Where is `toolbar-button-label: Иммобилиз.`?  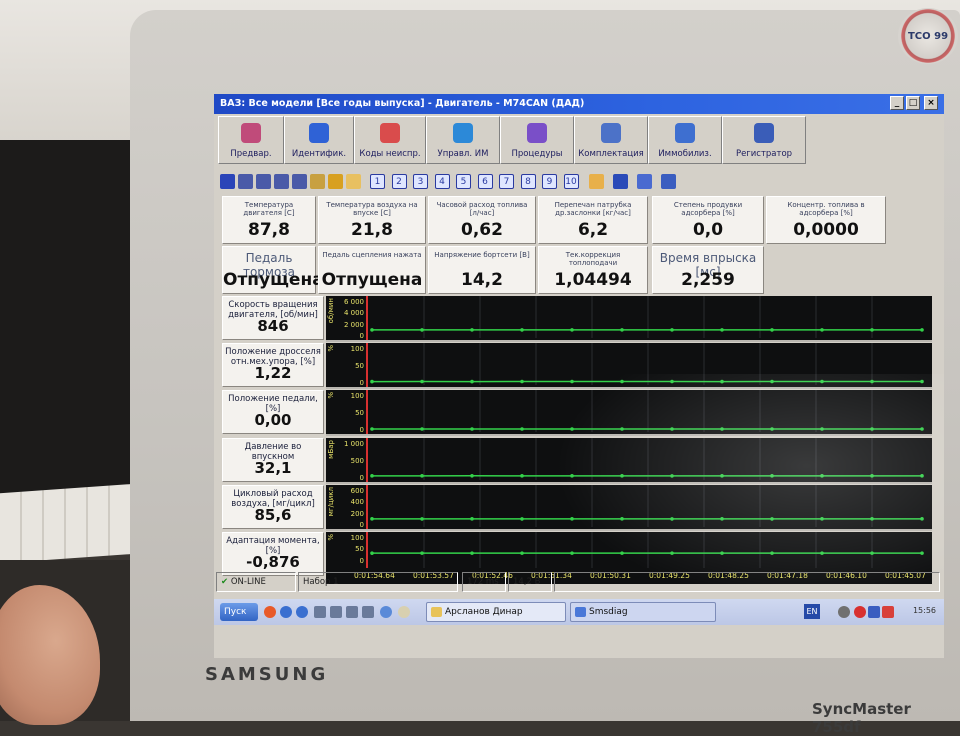 toolbar-button-label: Иммобилиз. is located at coordinates (685, 154).